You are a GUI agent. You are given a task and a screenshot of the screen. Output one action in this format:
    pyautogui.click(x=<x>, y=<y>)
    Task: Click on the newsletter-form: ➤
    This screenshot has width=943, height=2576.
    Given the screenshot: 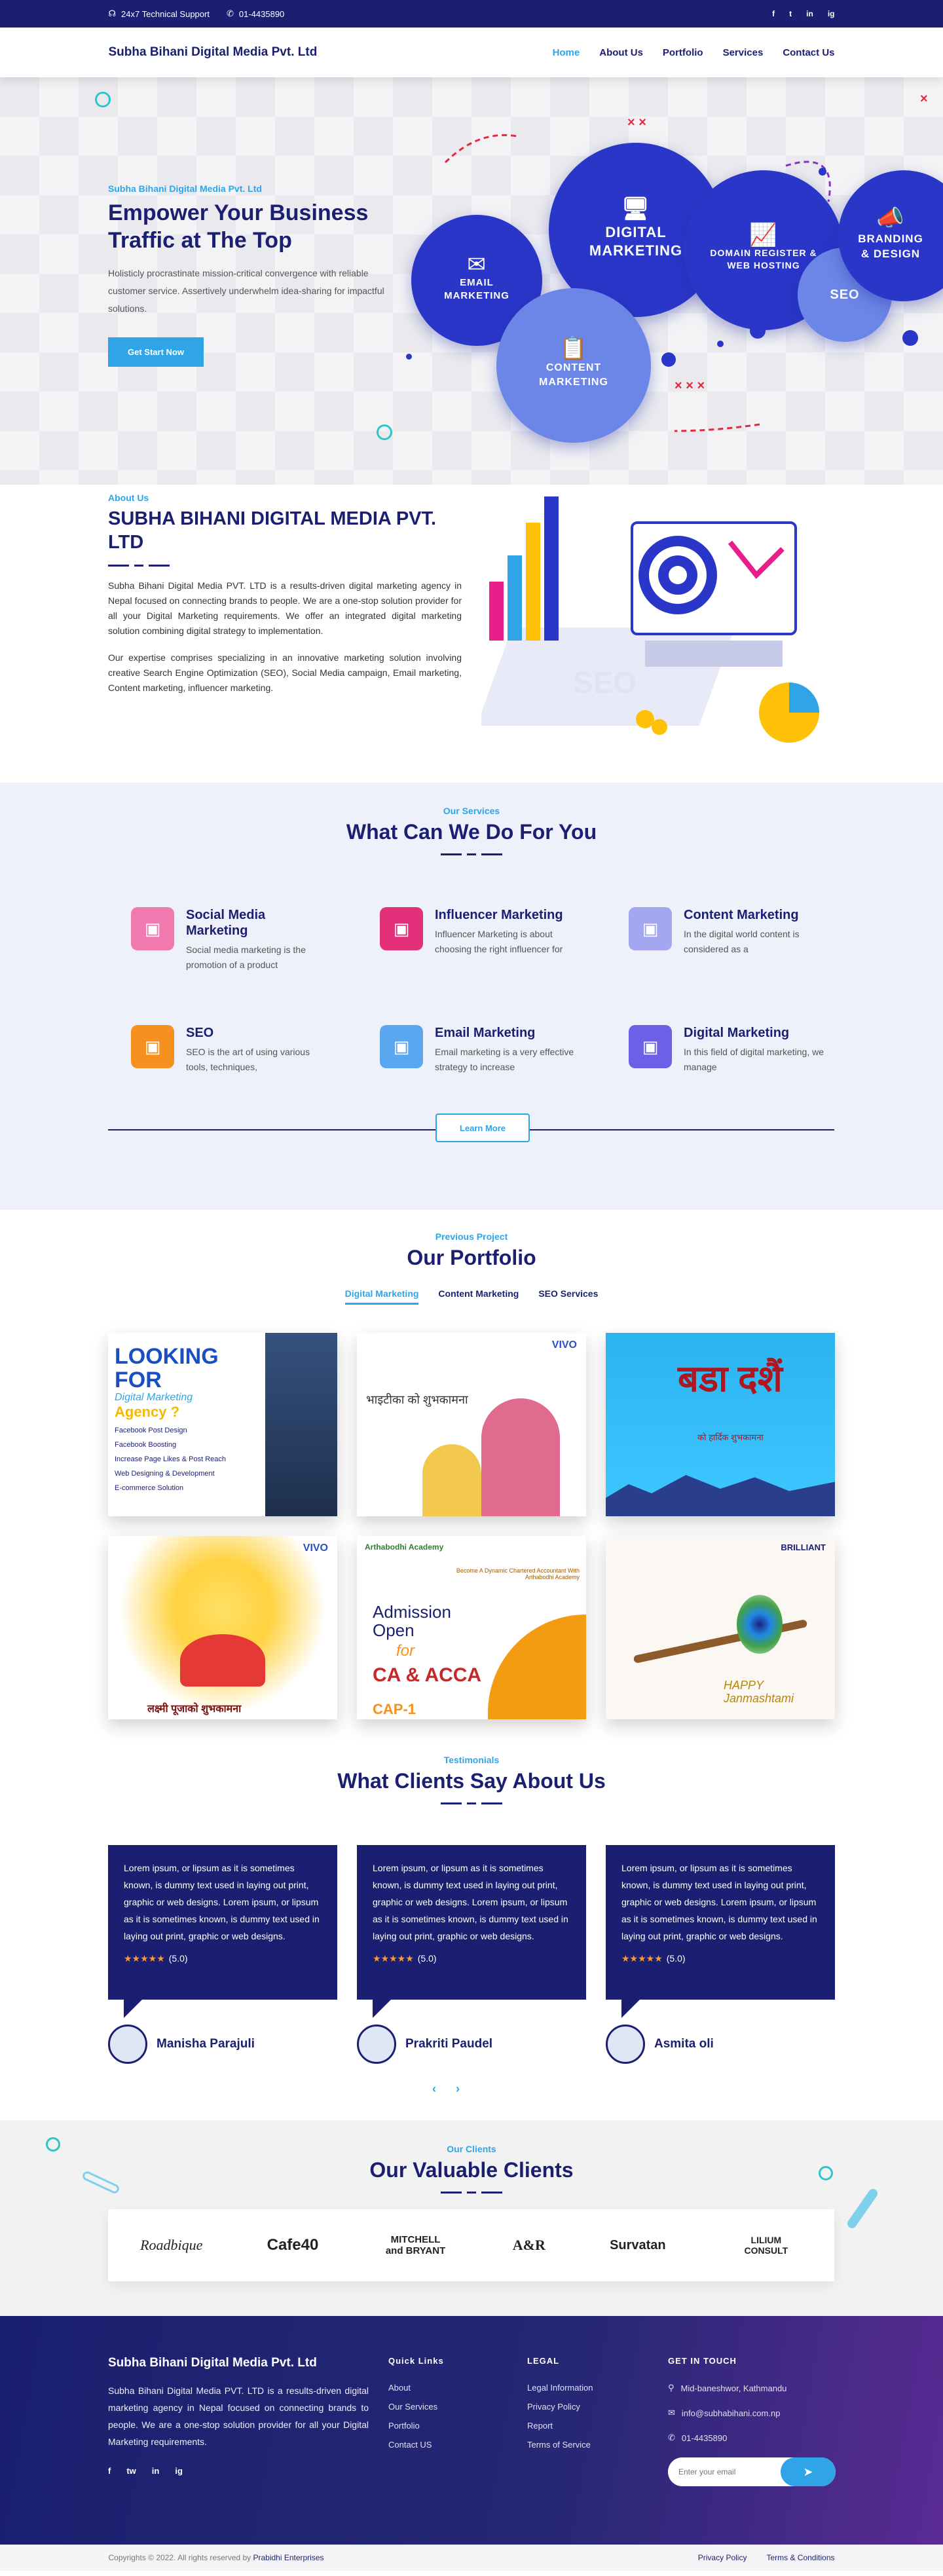 What is the action you would take?
    pyautogui.click(x=752, y=2471)
    